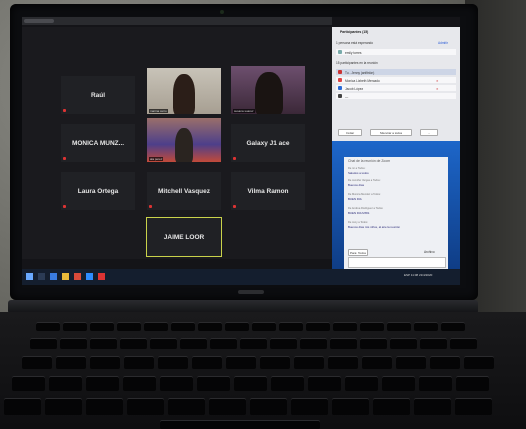  I want to click on file-button: Archivo, so click(429, 252).